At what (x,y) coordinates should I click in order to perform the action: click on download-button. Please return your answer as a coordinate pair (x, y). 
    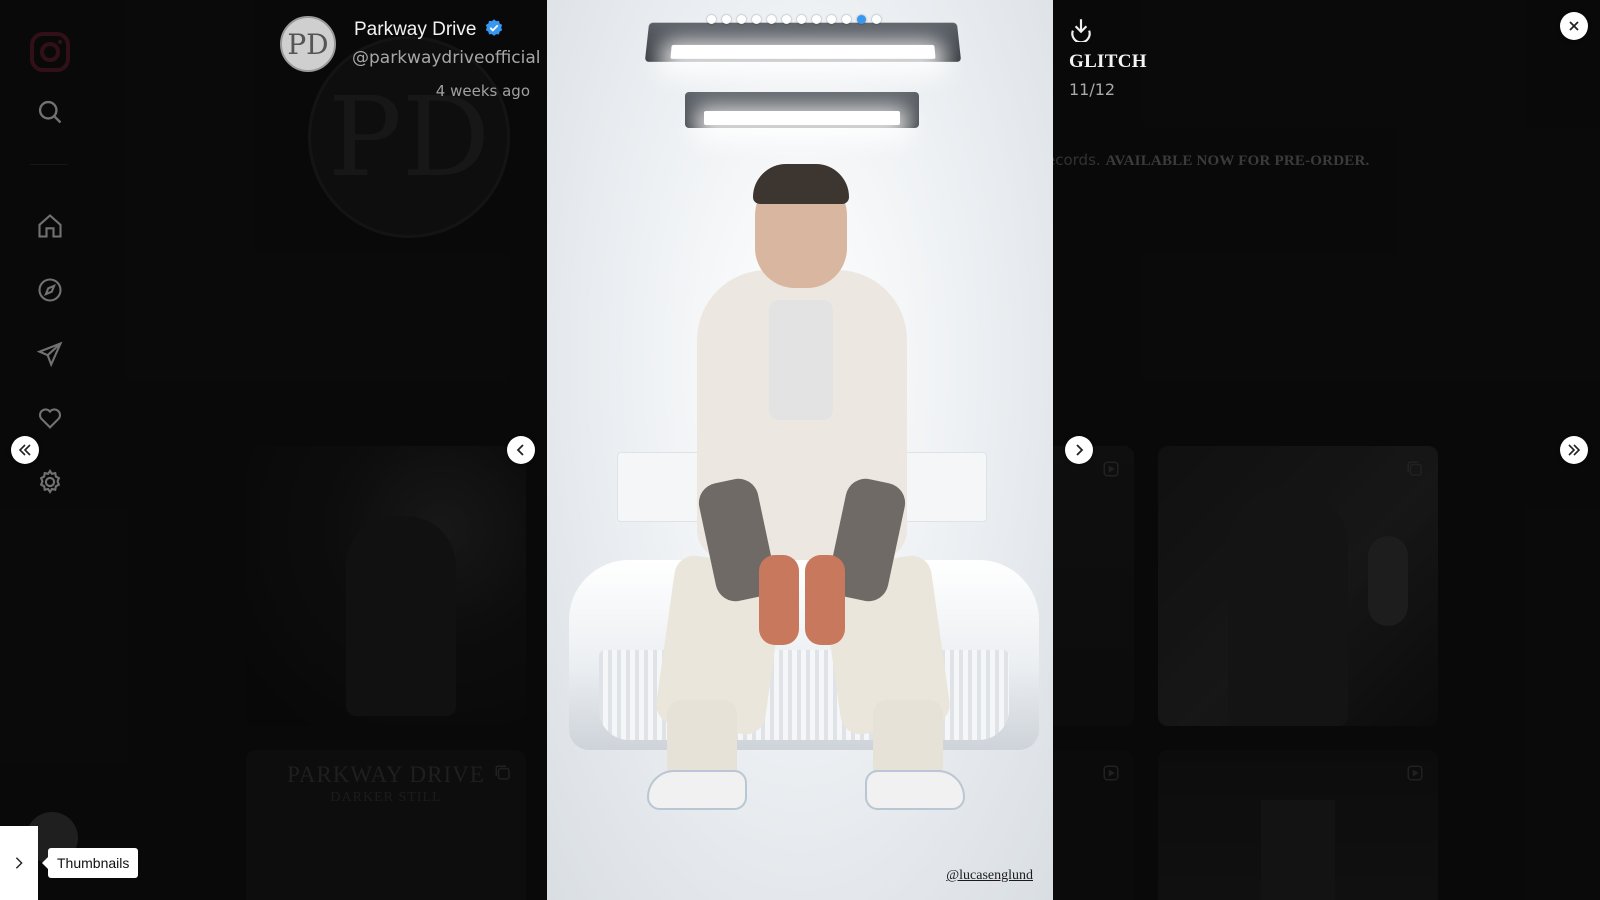
    Looking at the image, I should click on (1081, 30).